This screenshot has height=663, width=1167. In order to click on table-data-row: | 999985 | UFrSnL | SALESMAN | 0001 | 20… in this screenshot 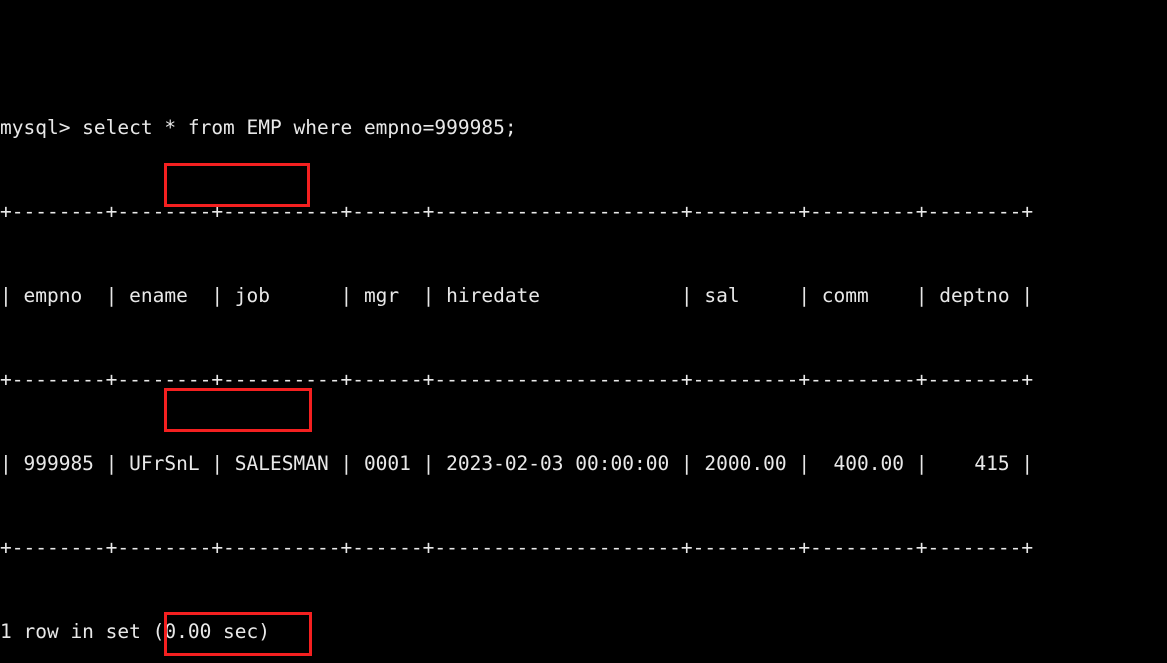, I will do `click(517, 463)`.